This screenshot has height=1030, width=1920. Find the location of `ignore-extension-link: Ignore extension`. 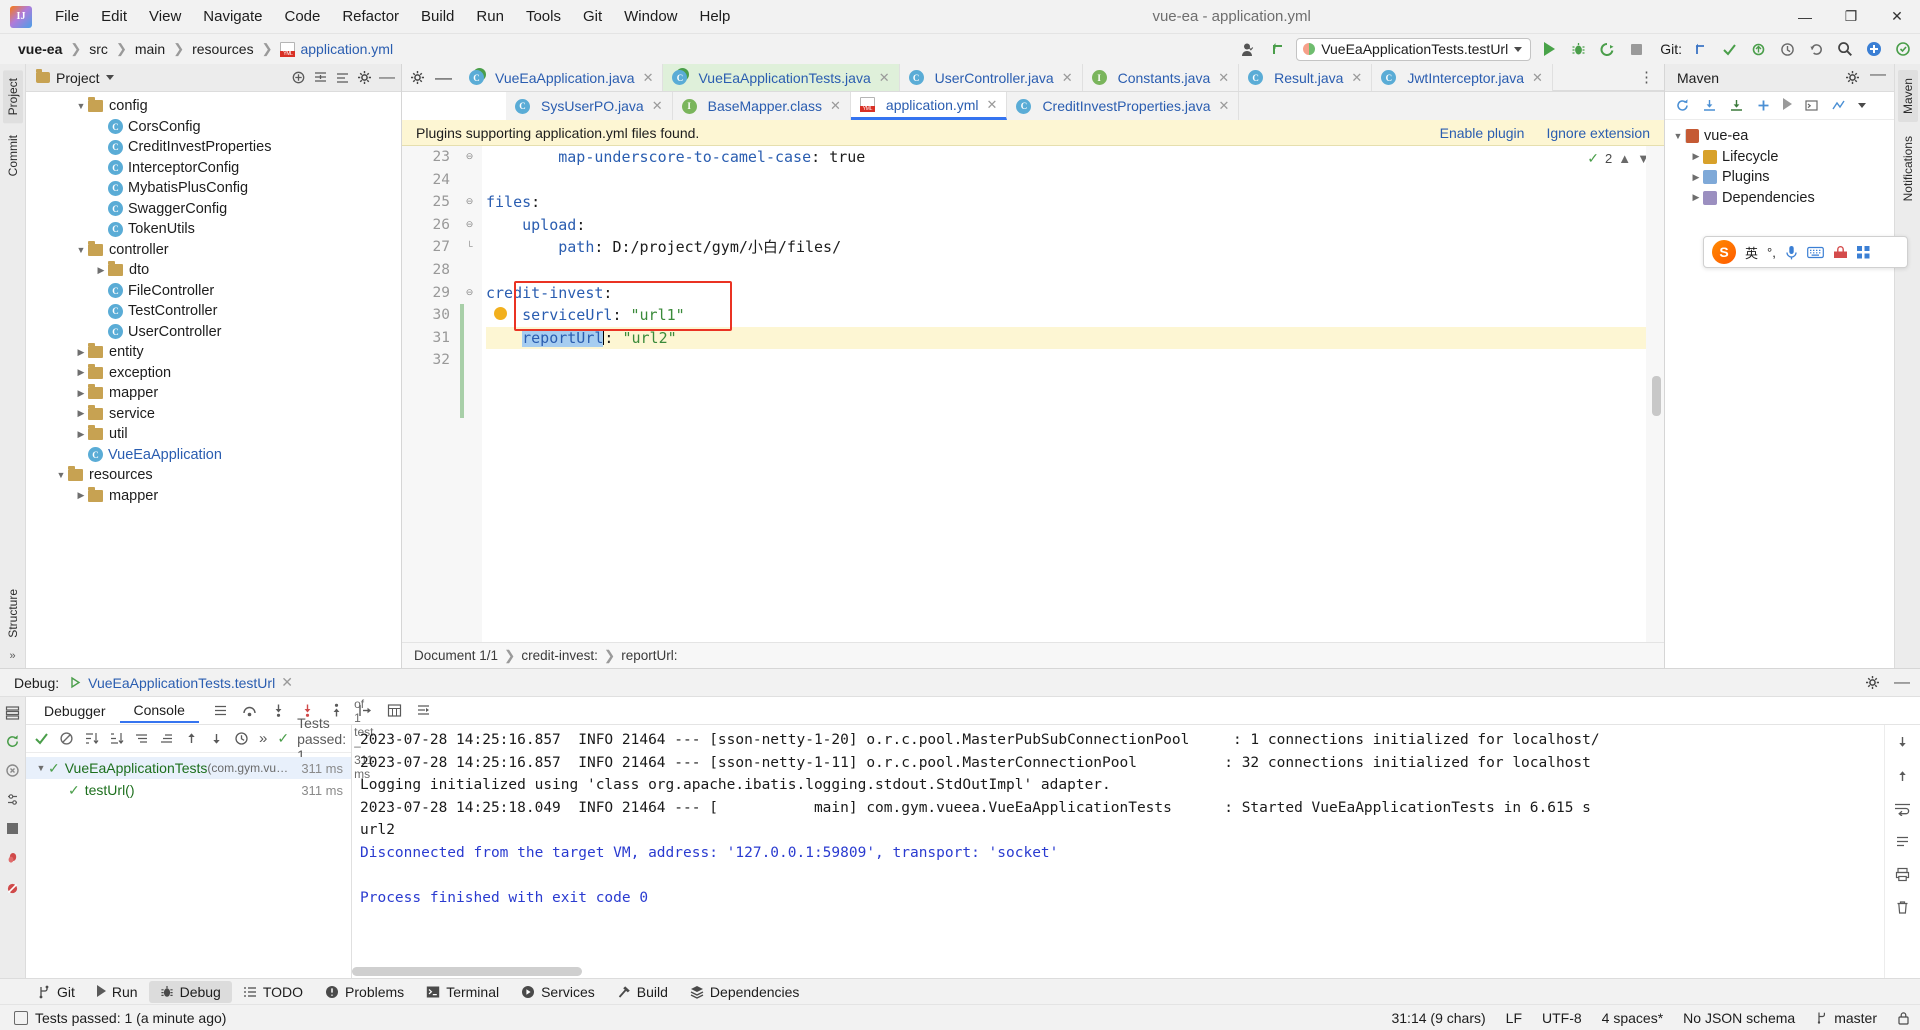

ignore-extension-link: Ignore extension is located at coordinates (1598, 133).